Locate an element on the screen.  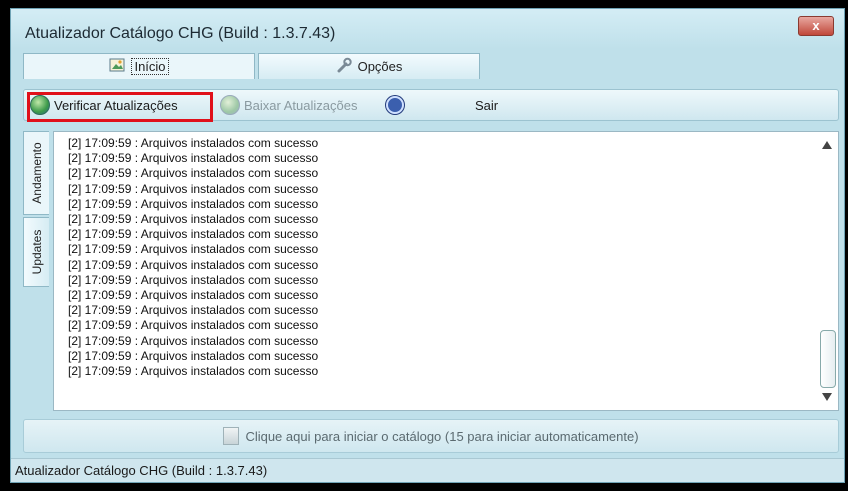
tab-opcoes-label: Opções is located at coordinates (380, 66).